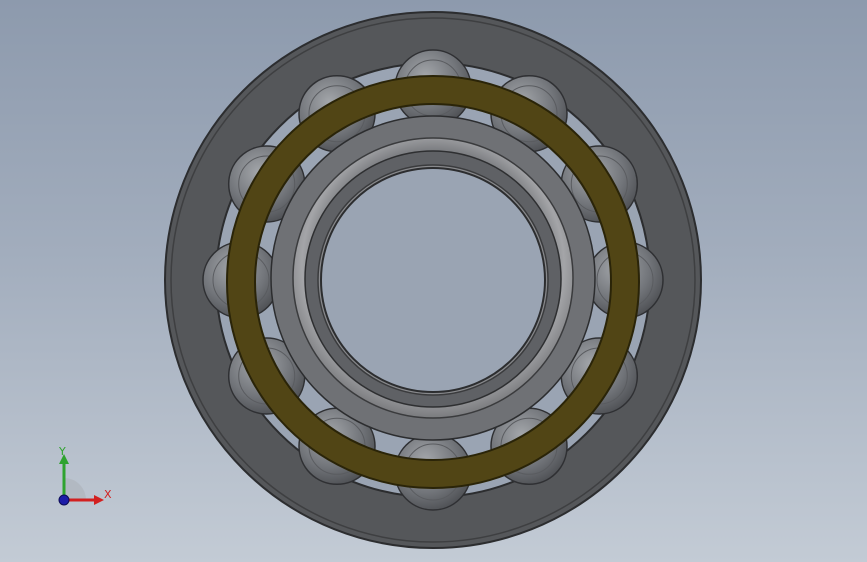 Image resolution: width=867 pixels, height=562 pixels. Describe the element at coordinates (62, 451) in the screenshot. I see `y-axis-label: Y` at that location.